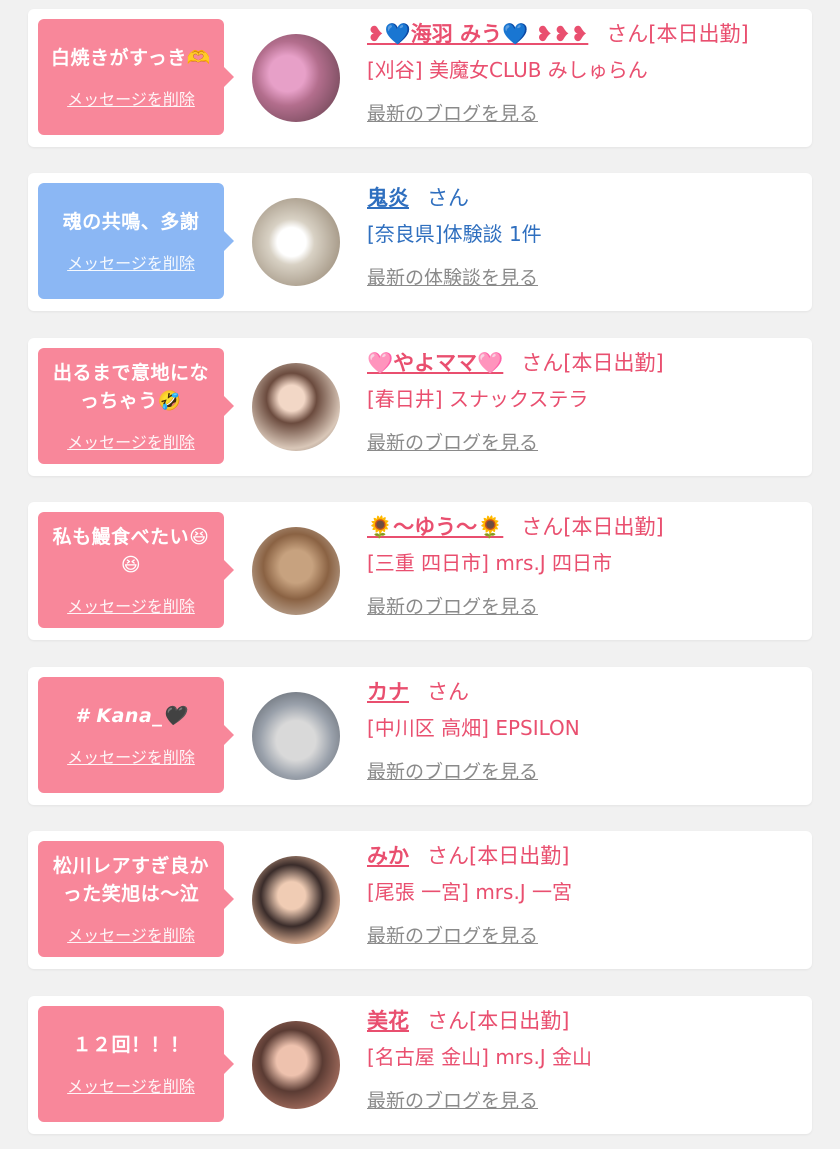 This screenshot has width=840, height=1149. I want to click on user-name-link: 🌻〜ゆう〜🌻, so click(435, 527).